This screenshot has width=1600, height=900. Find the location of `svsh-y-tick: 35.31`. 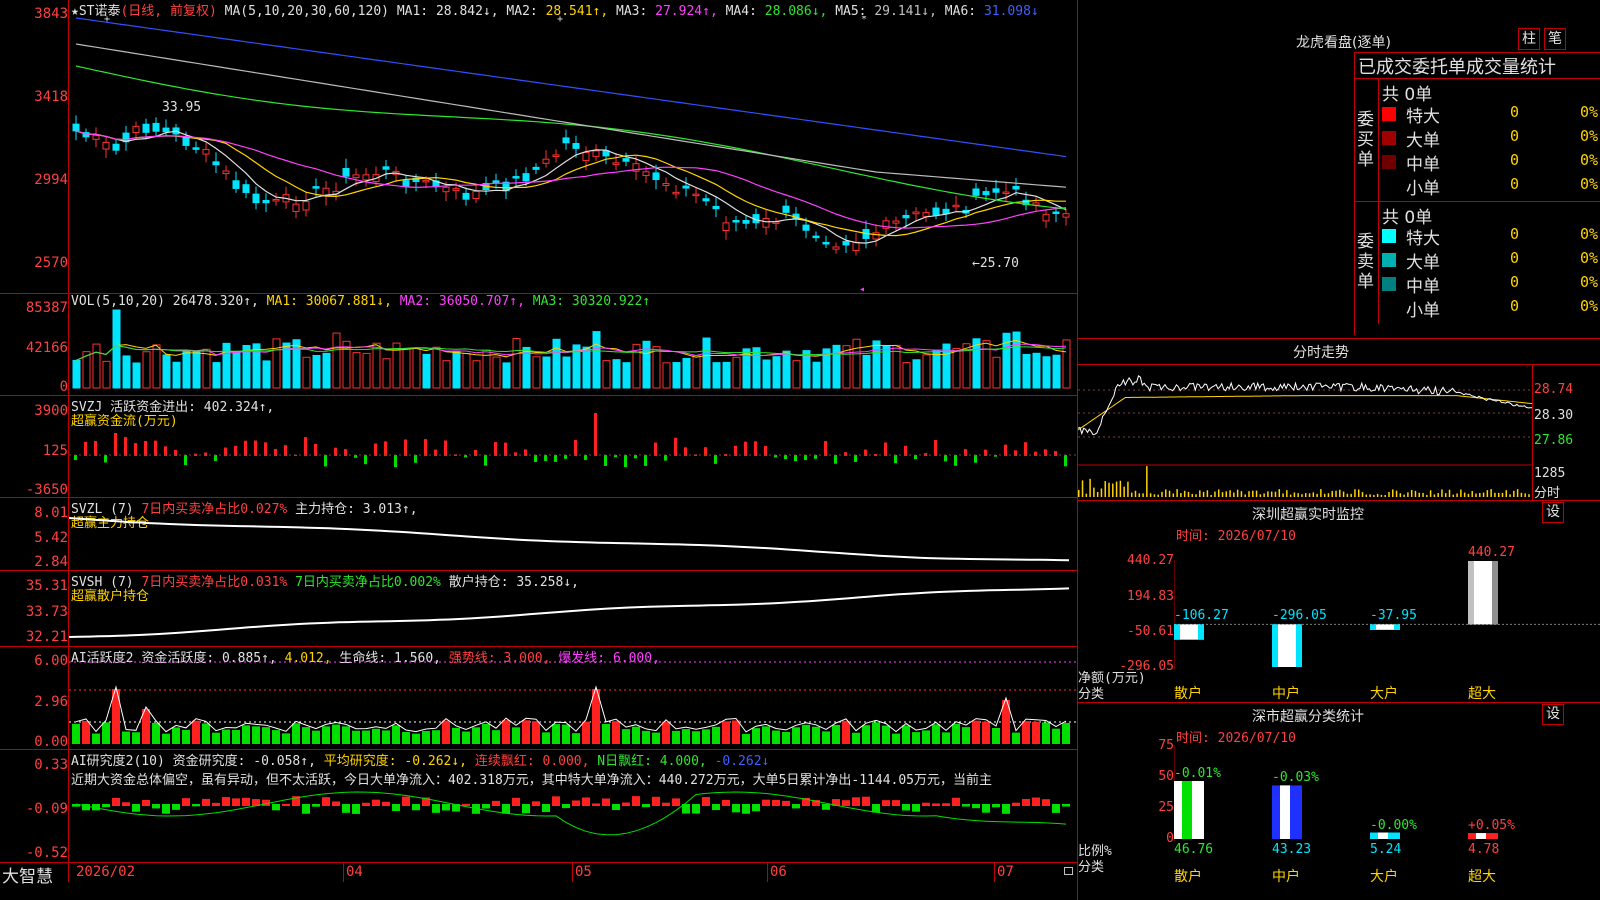

svsh-y-tick: 35.31 is located at coordinates (46, 586).